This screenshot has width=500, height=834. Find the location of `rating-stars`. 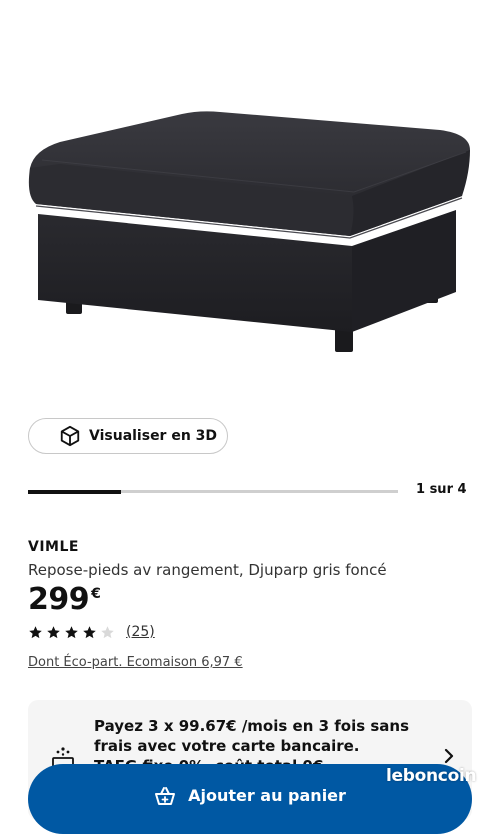

rating-stars is located at coordinates (73, 632).